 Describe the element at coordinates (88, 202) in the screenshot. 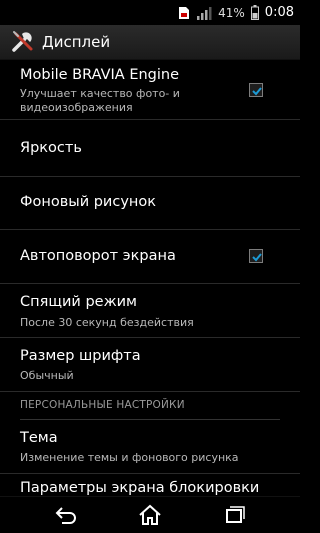

I see `setting-title: Фоновый рисунок` at that location.